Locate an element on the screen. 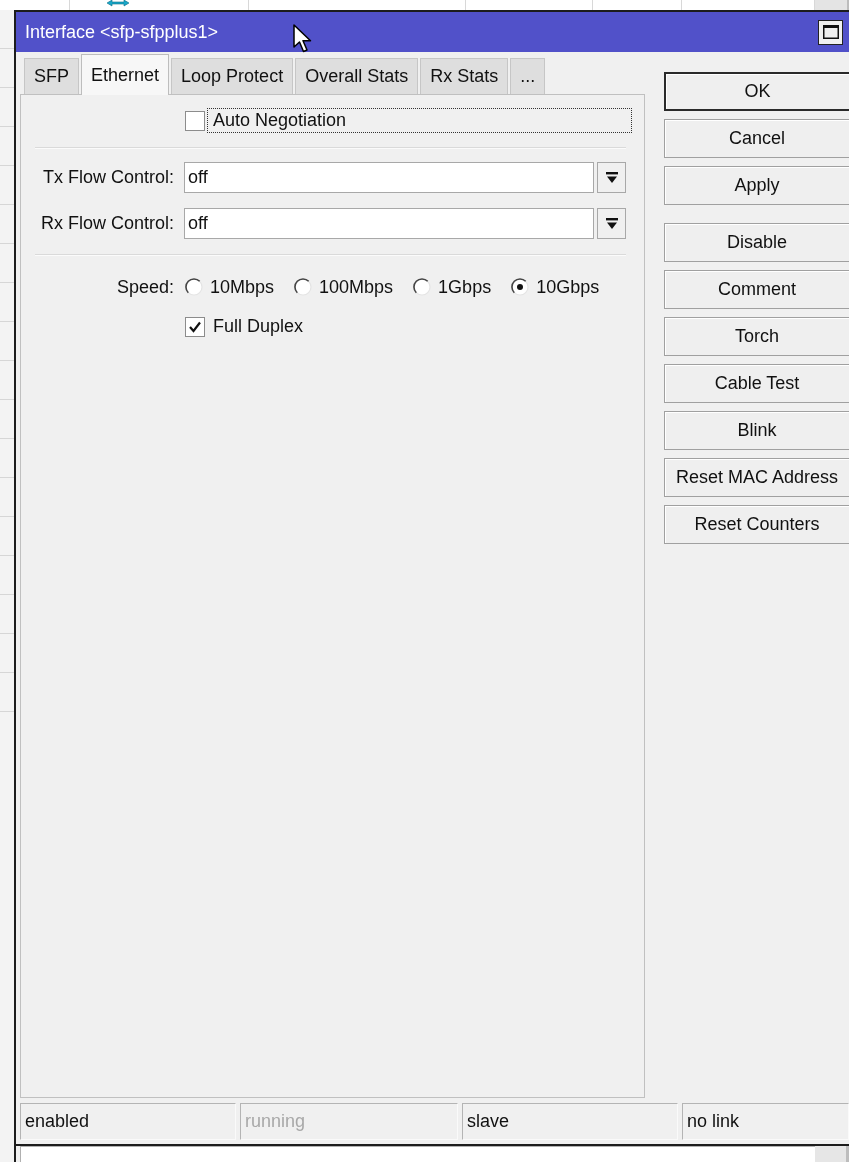  dialog-button: Blink is located at coordinates (756, 430).